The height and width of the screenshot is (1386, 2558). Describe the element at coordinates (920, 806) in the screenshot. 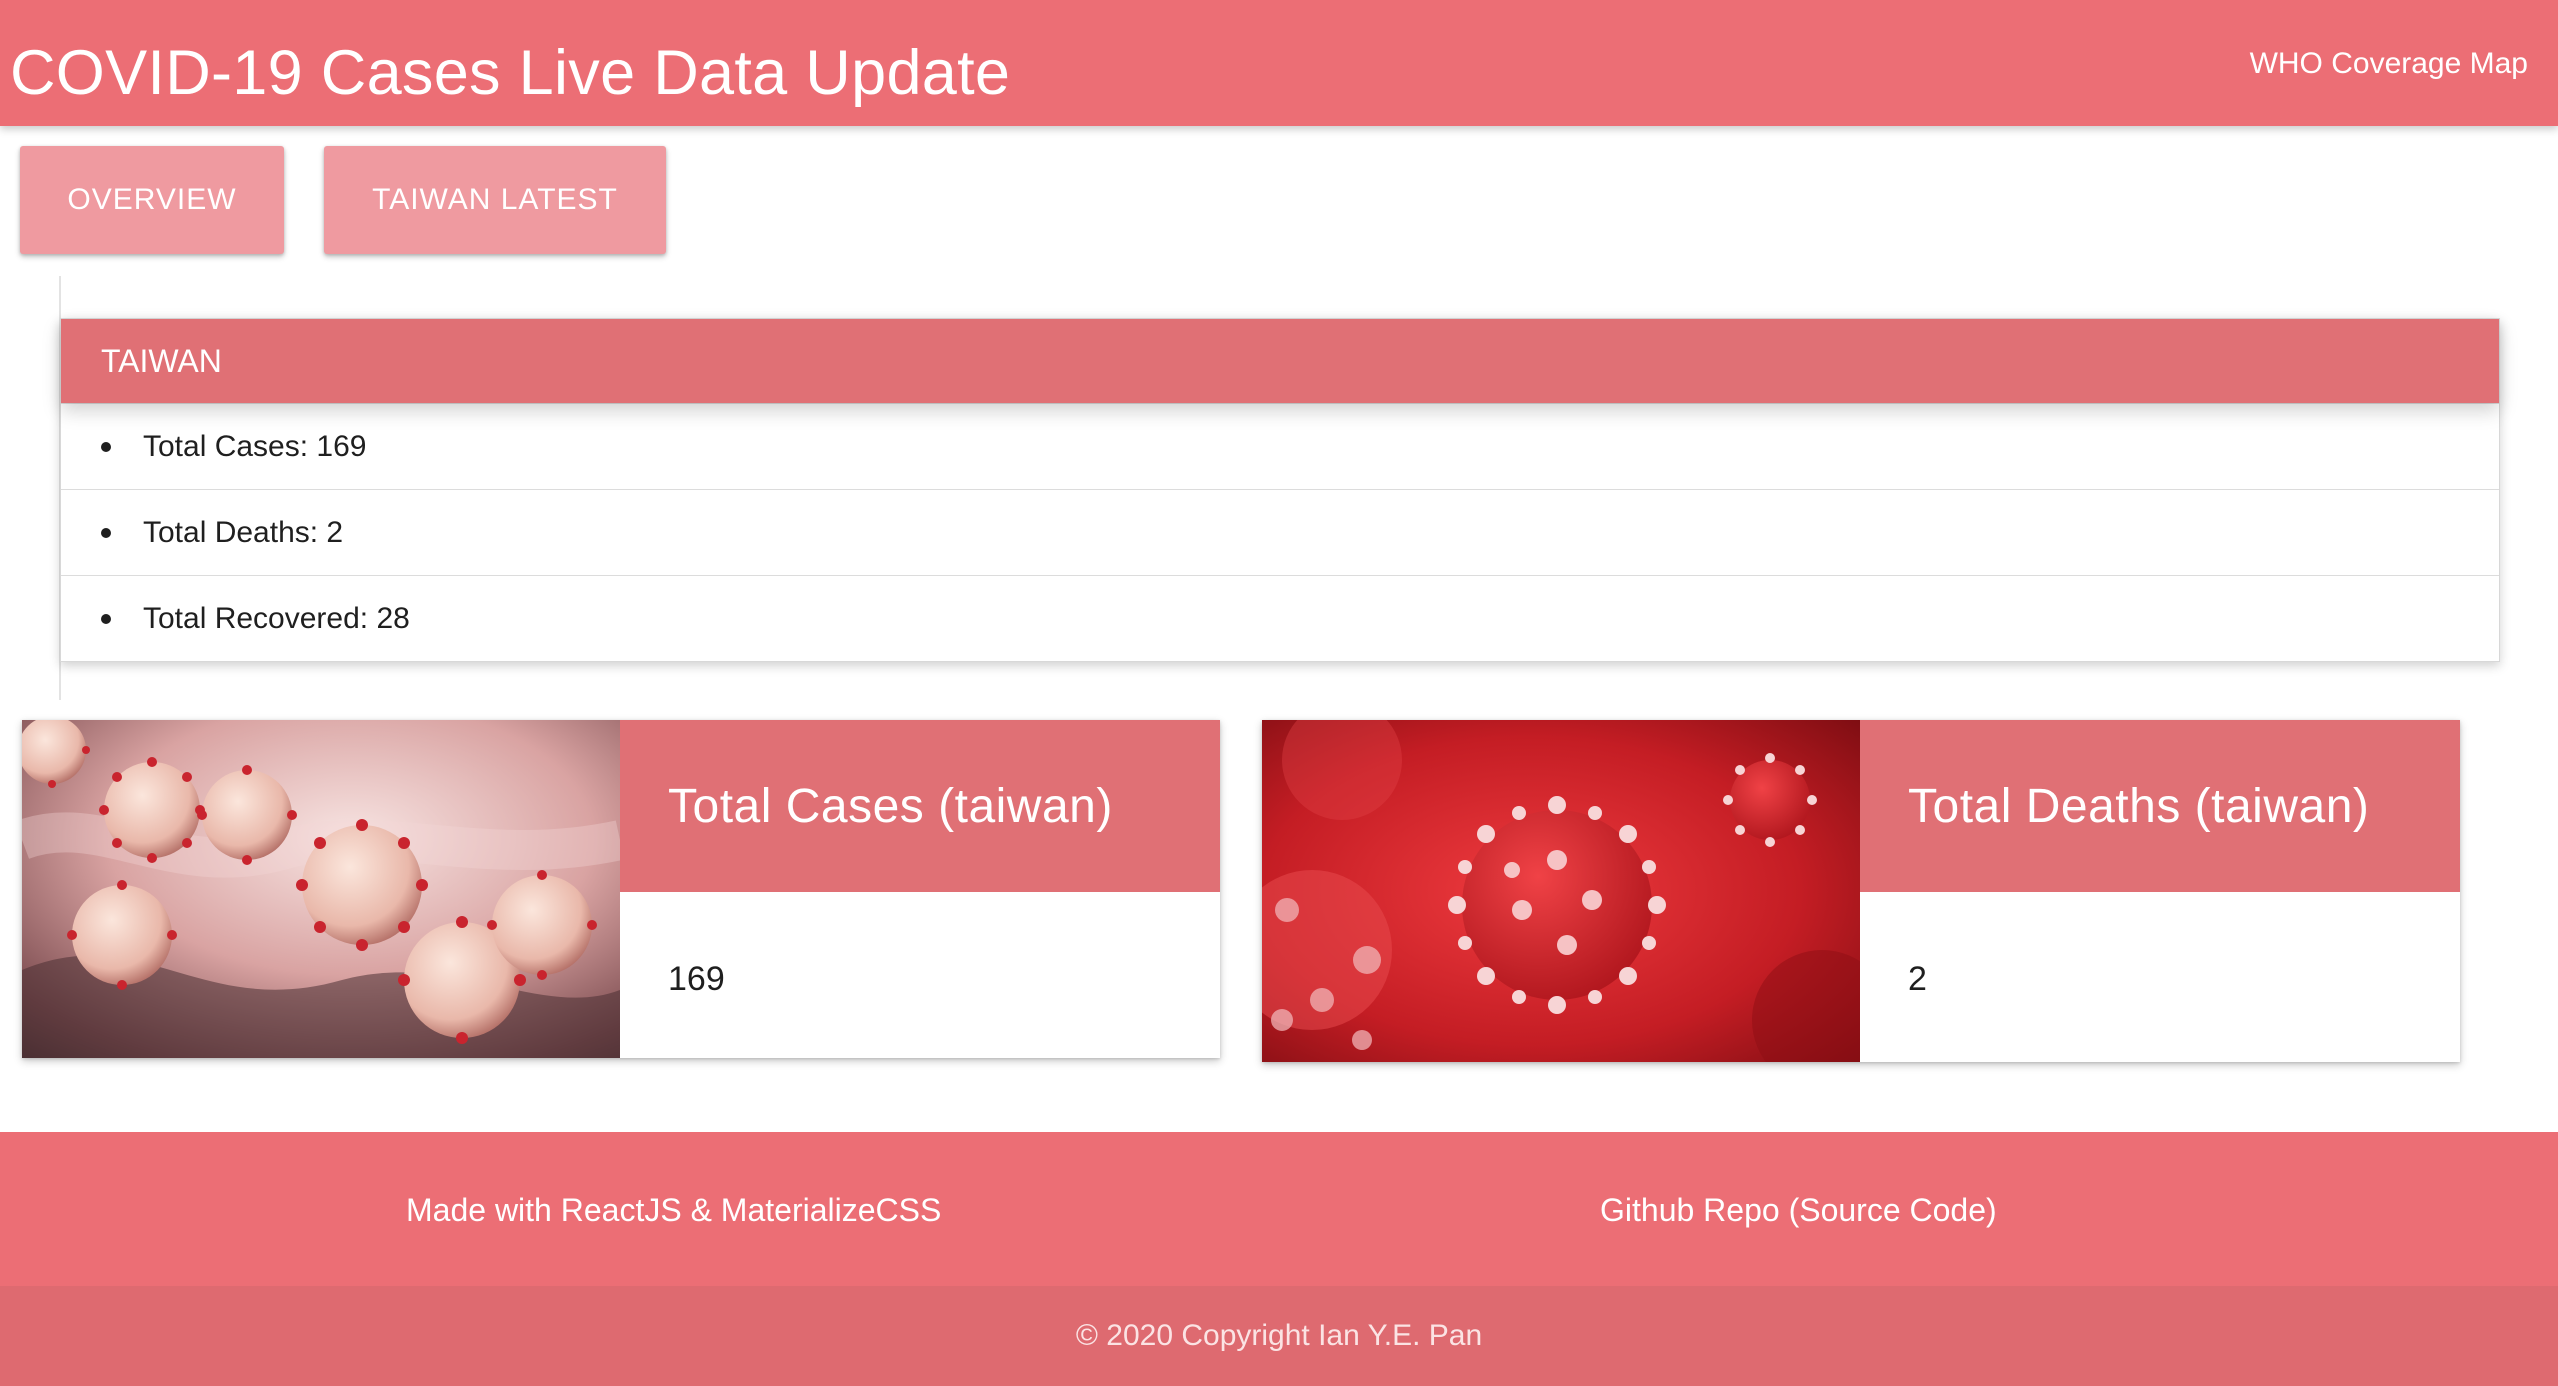

I see `total-cases-card-title: Total Cases (taiwan)` at that location.